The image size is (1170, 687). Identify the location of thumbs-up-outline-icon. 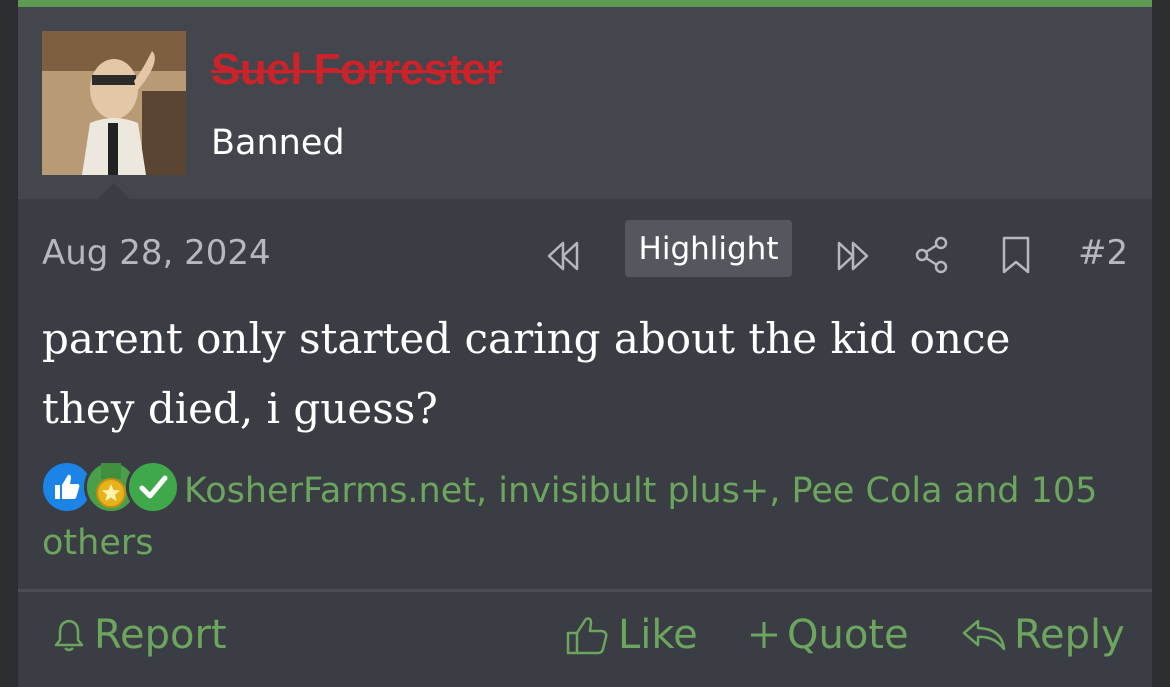
(587, 636).